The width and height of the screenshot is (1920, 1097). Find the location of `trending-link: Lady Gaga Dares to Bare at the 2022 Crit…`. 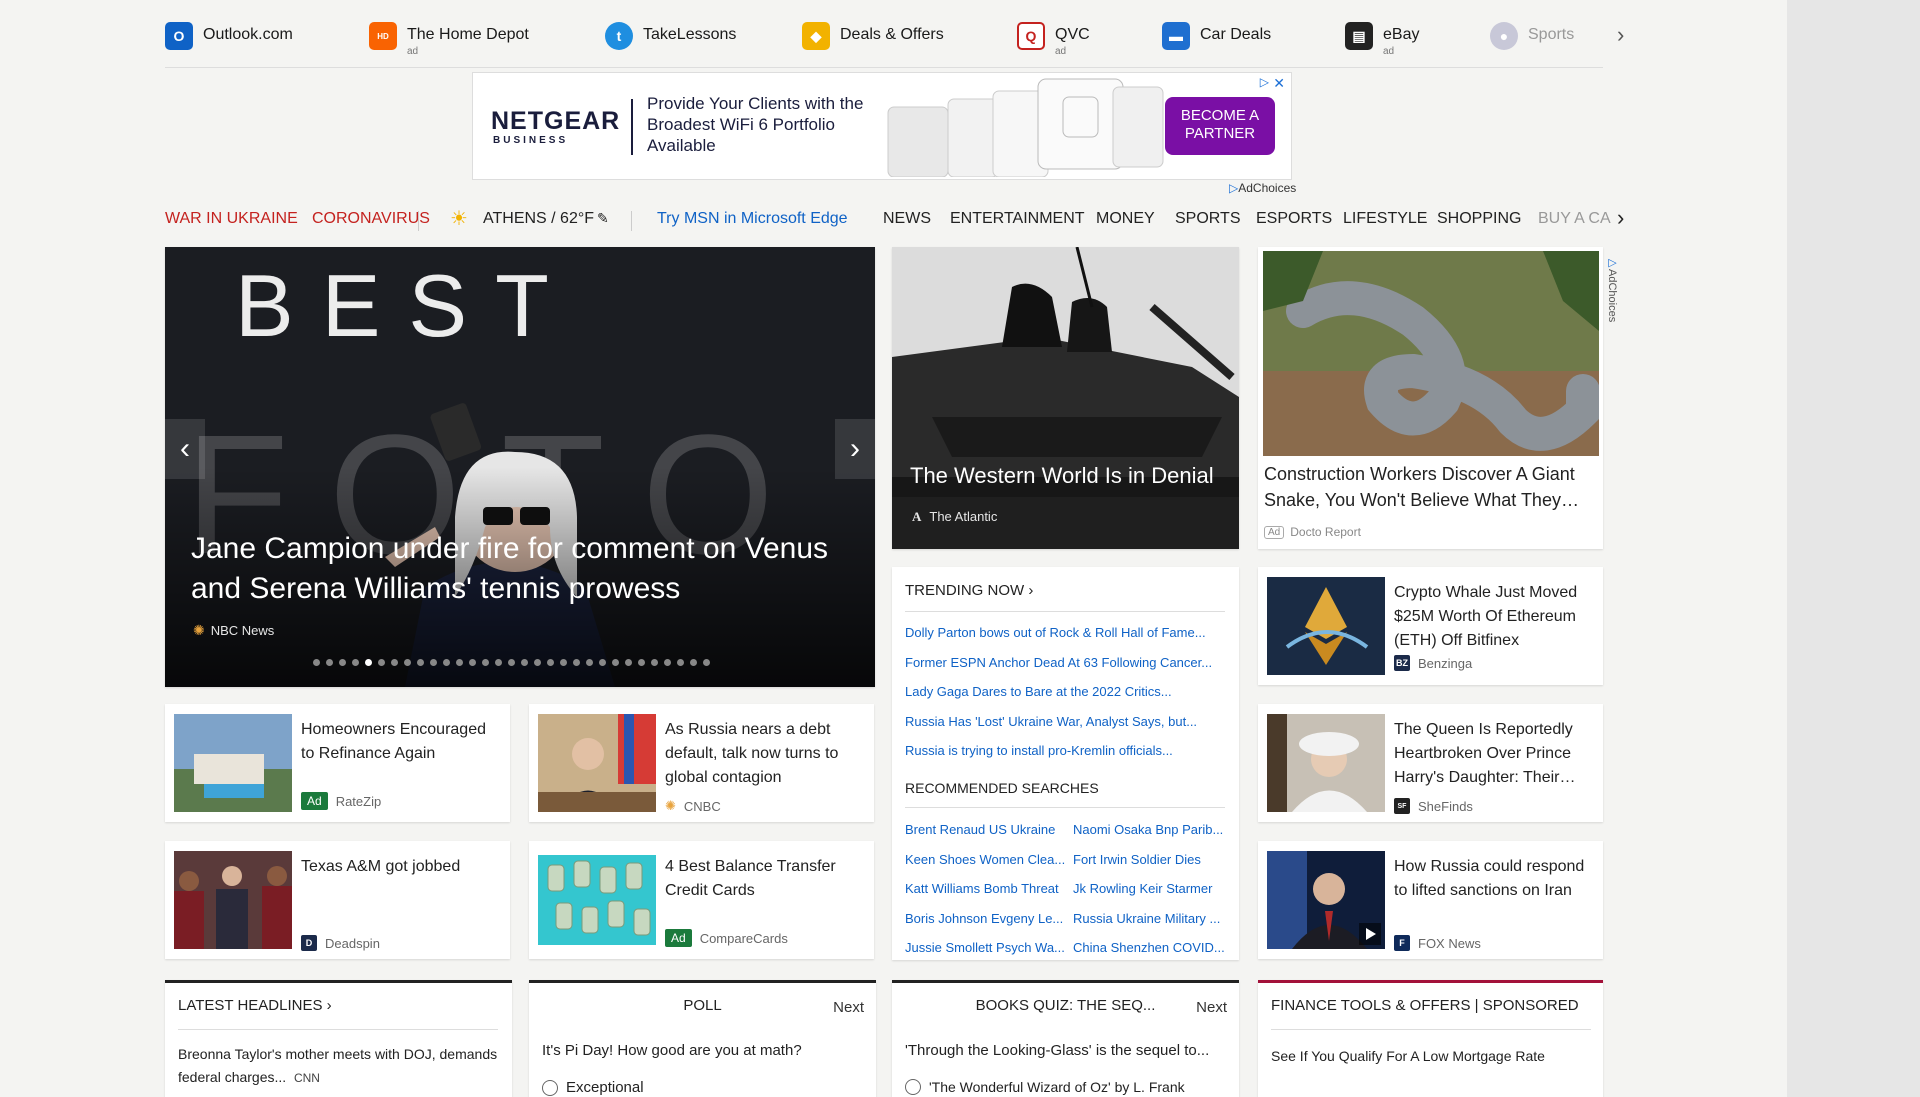

trending-link: Lady Gaga Dares to Bare at the 2022 Crit… is located at coordinates (1038, 691).